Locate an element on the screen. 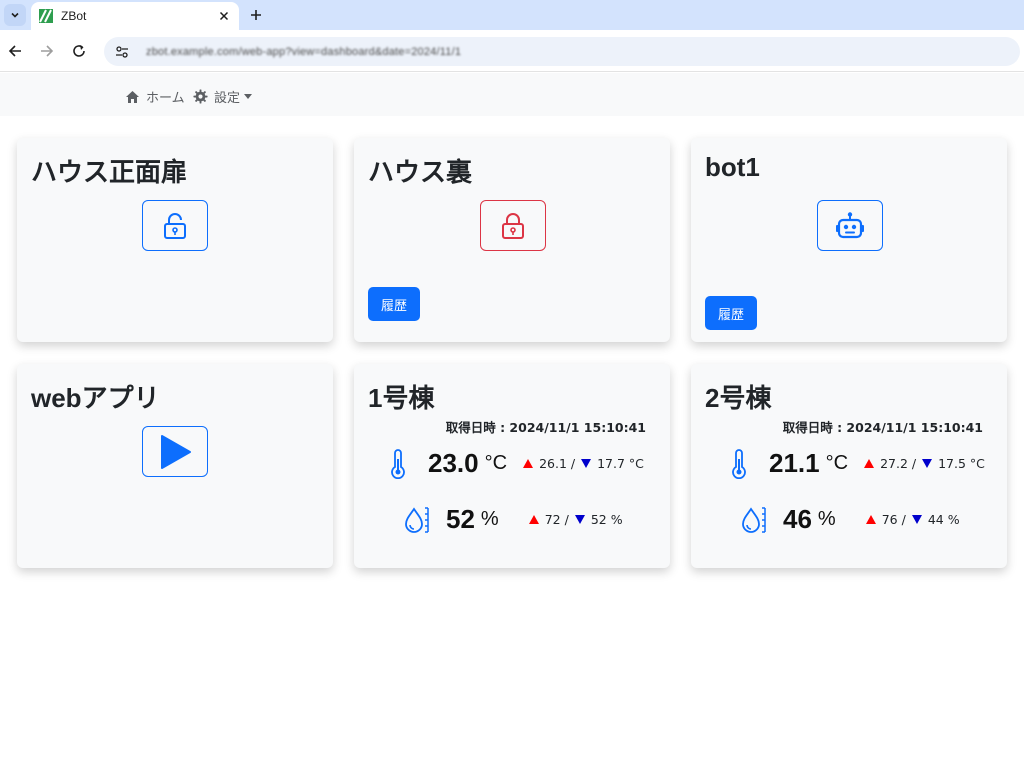 This screenshot has width=1024, height=768. card-front-door: ハウス正面扉 is located at coordinates (175, 240).